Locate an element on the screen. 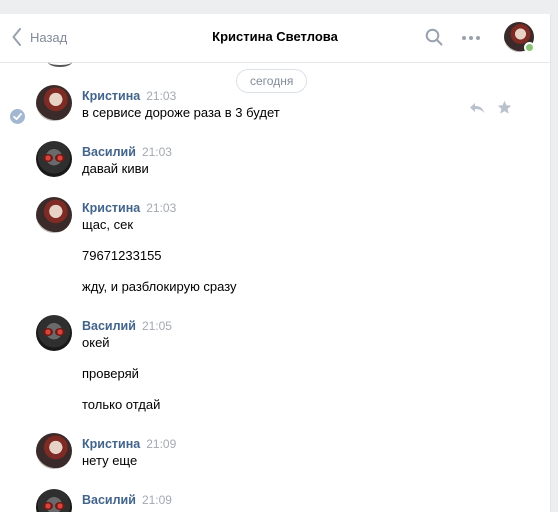 This screenshot has width=558, height=512. date-divider: сегодня is located at coordinates (272, 81).